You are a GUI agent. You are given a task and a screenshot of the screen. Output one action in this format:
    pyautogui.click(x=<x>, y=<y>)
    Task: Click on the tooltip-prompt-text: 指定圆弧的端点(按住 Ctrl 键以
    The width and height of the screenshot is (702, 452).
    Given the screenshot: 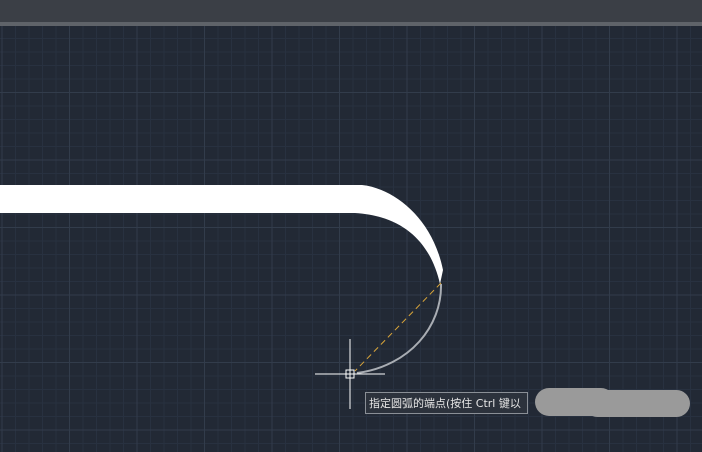 What is the action you would take?
    pyautogui.click(x=445, y=403)
    